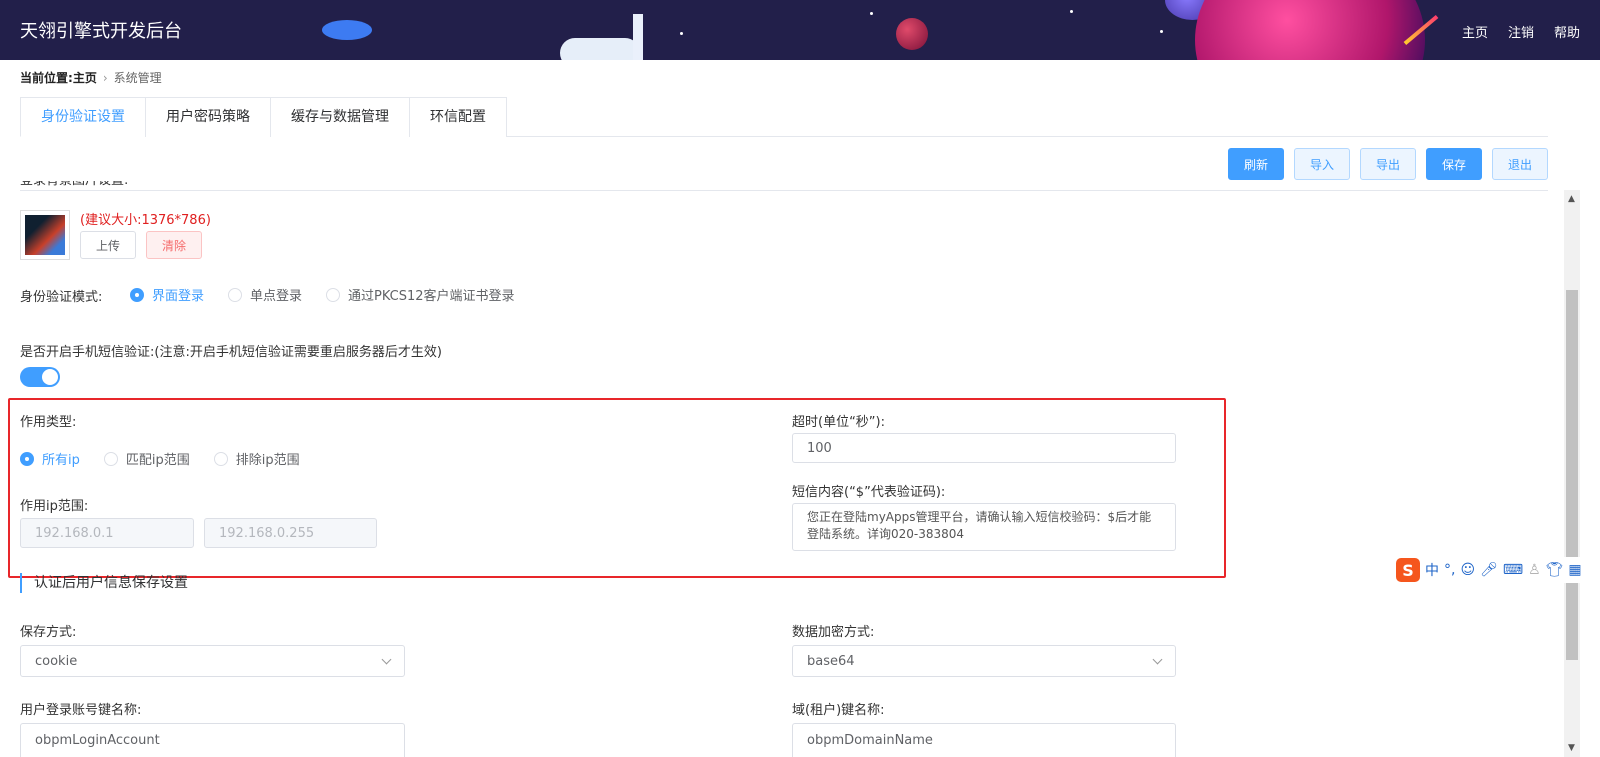  What do you see at coordinates (984, 661) in the screenshot?
I see `encrypt-method-select: base64` at bounding box center [984, 661].